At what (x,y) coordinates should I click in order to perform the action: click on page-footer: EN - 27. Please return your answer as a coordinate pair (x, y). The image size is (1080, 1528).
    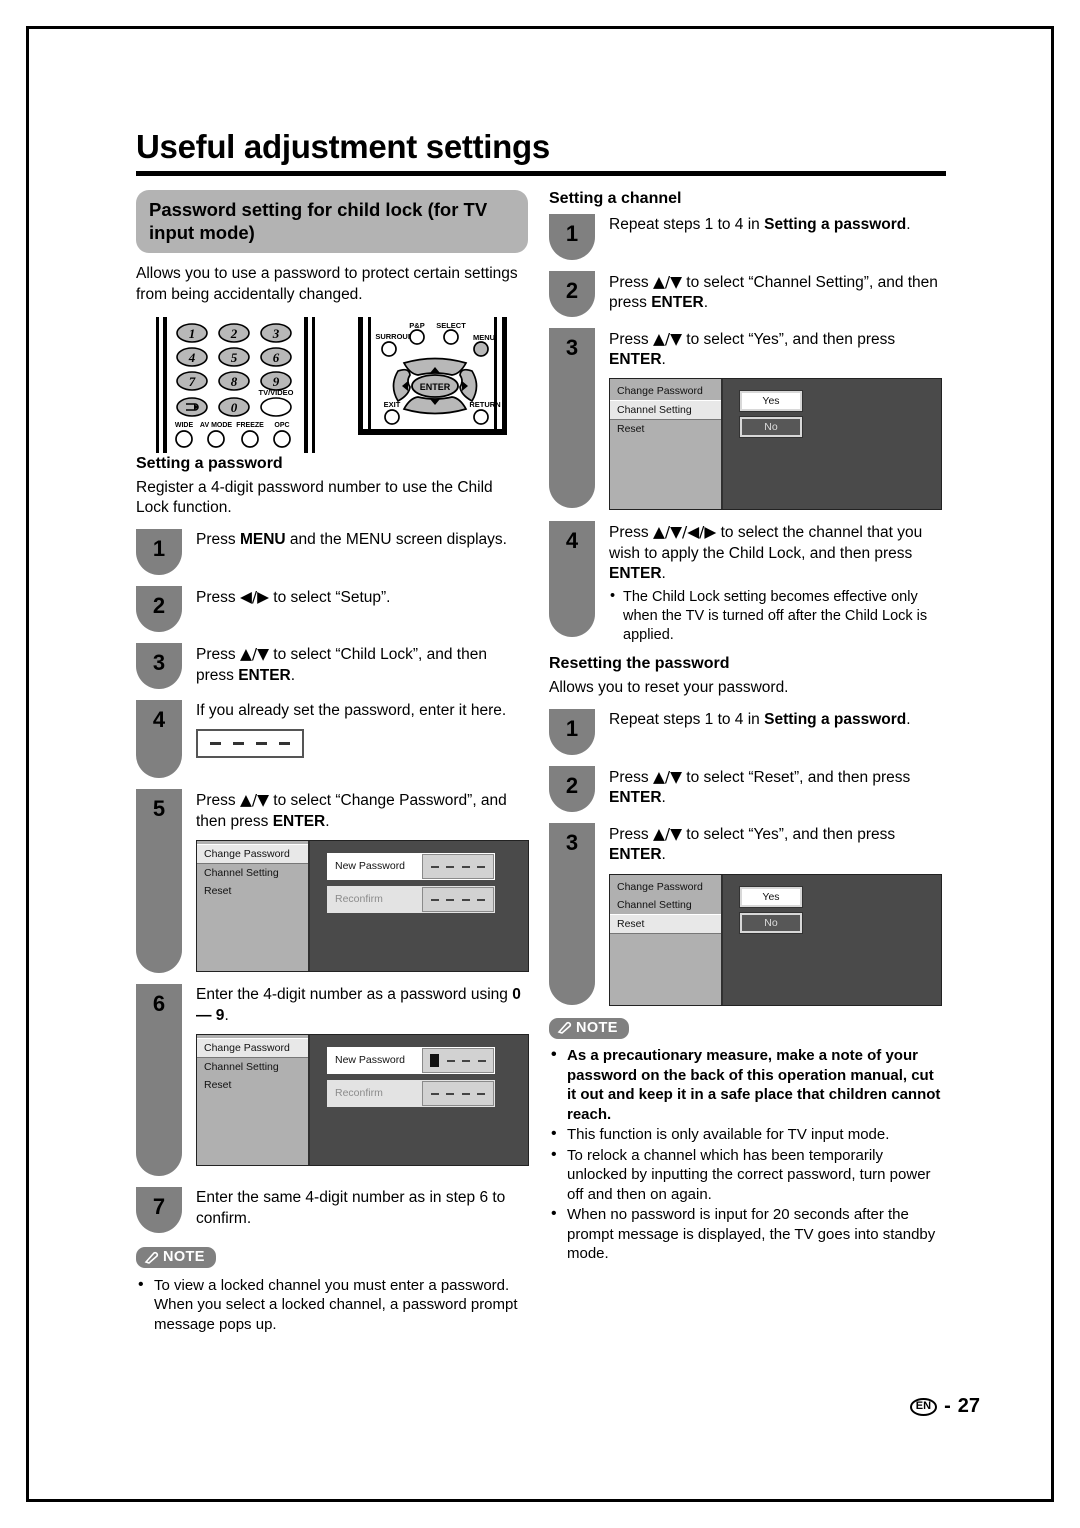
    Looking at the image, I should click on (944, 1406).